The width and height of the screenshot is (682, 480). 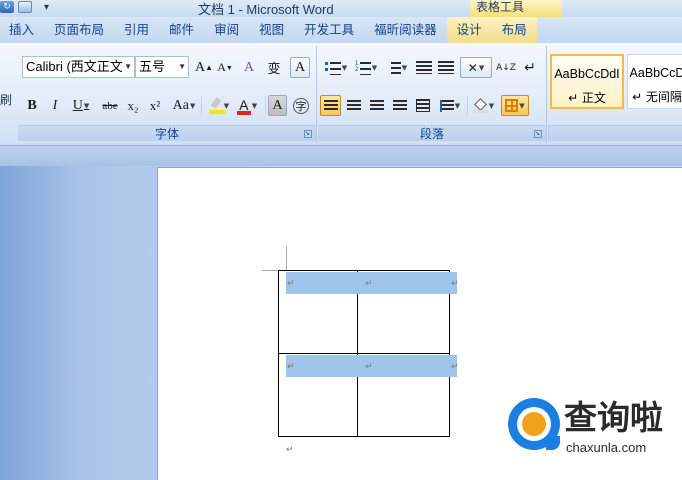 I want to click on align-center-button, so click(x=353, y=105).